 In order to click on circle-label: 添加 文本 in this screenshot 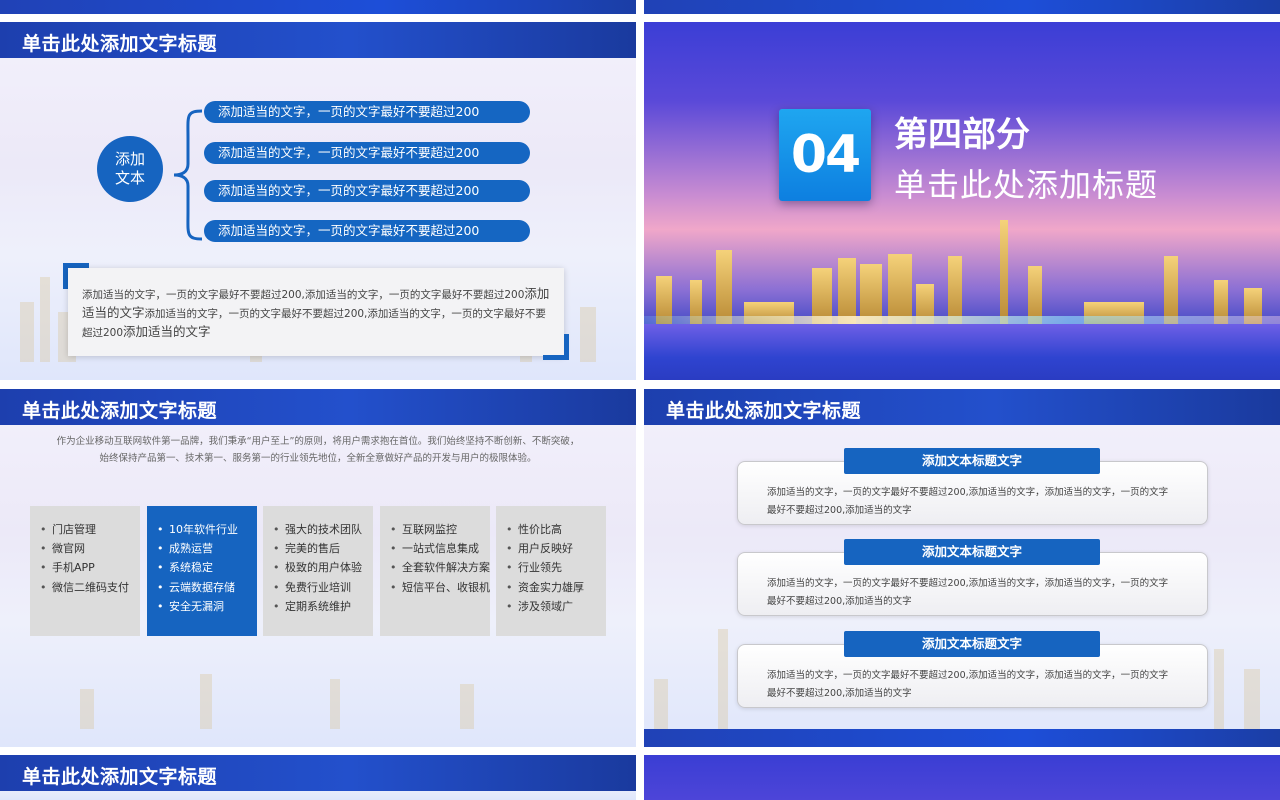, I will do `click(130, 169)`.